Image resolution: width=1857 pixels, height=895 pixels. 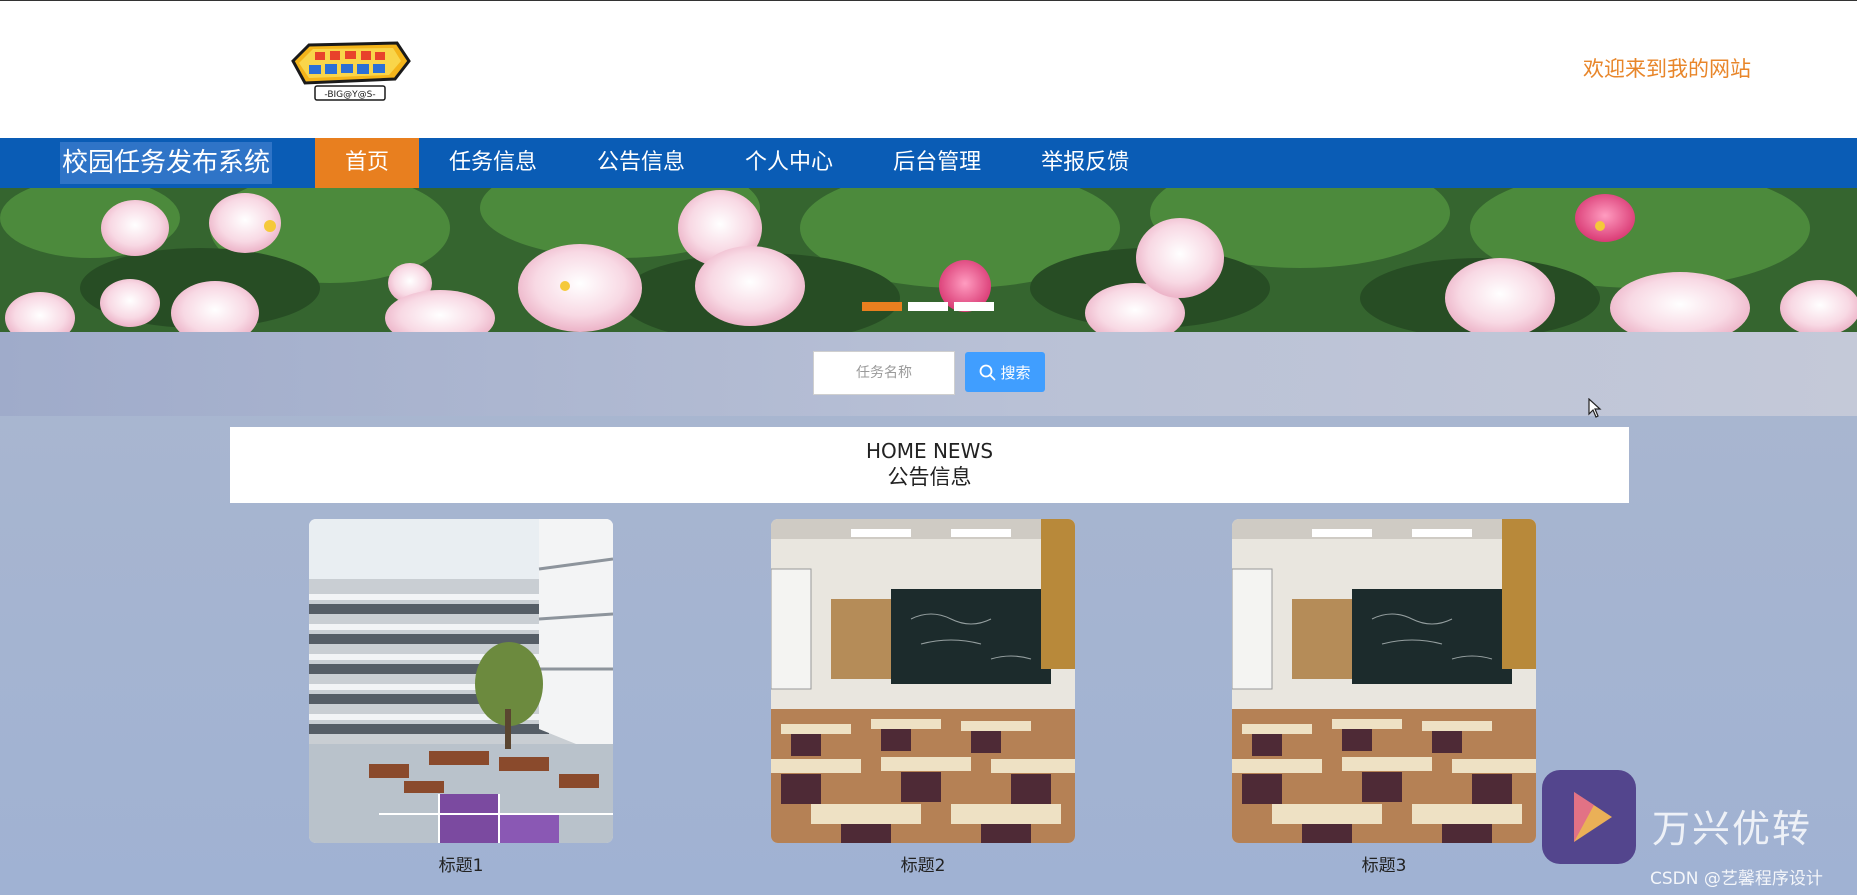 I want to click on watermark-logo-icon, so click(x=1589, y=817).